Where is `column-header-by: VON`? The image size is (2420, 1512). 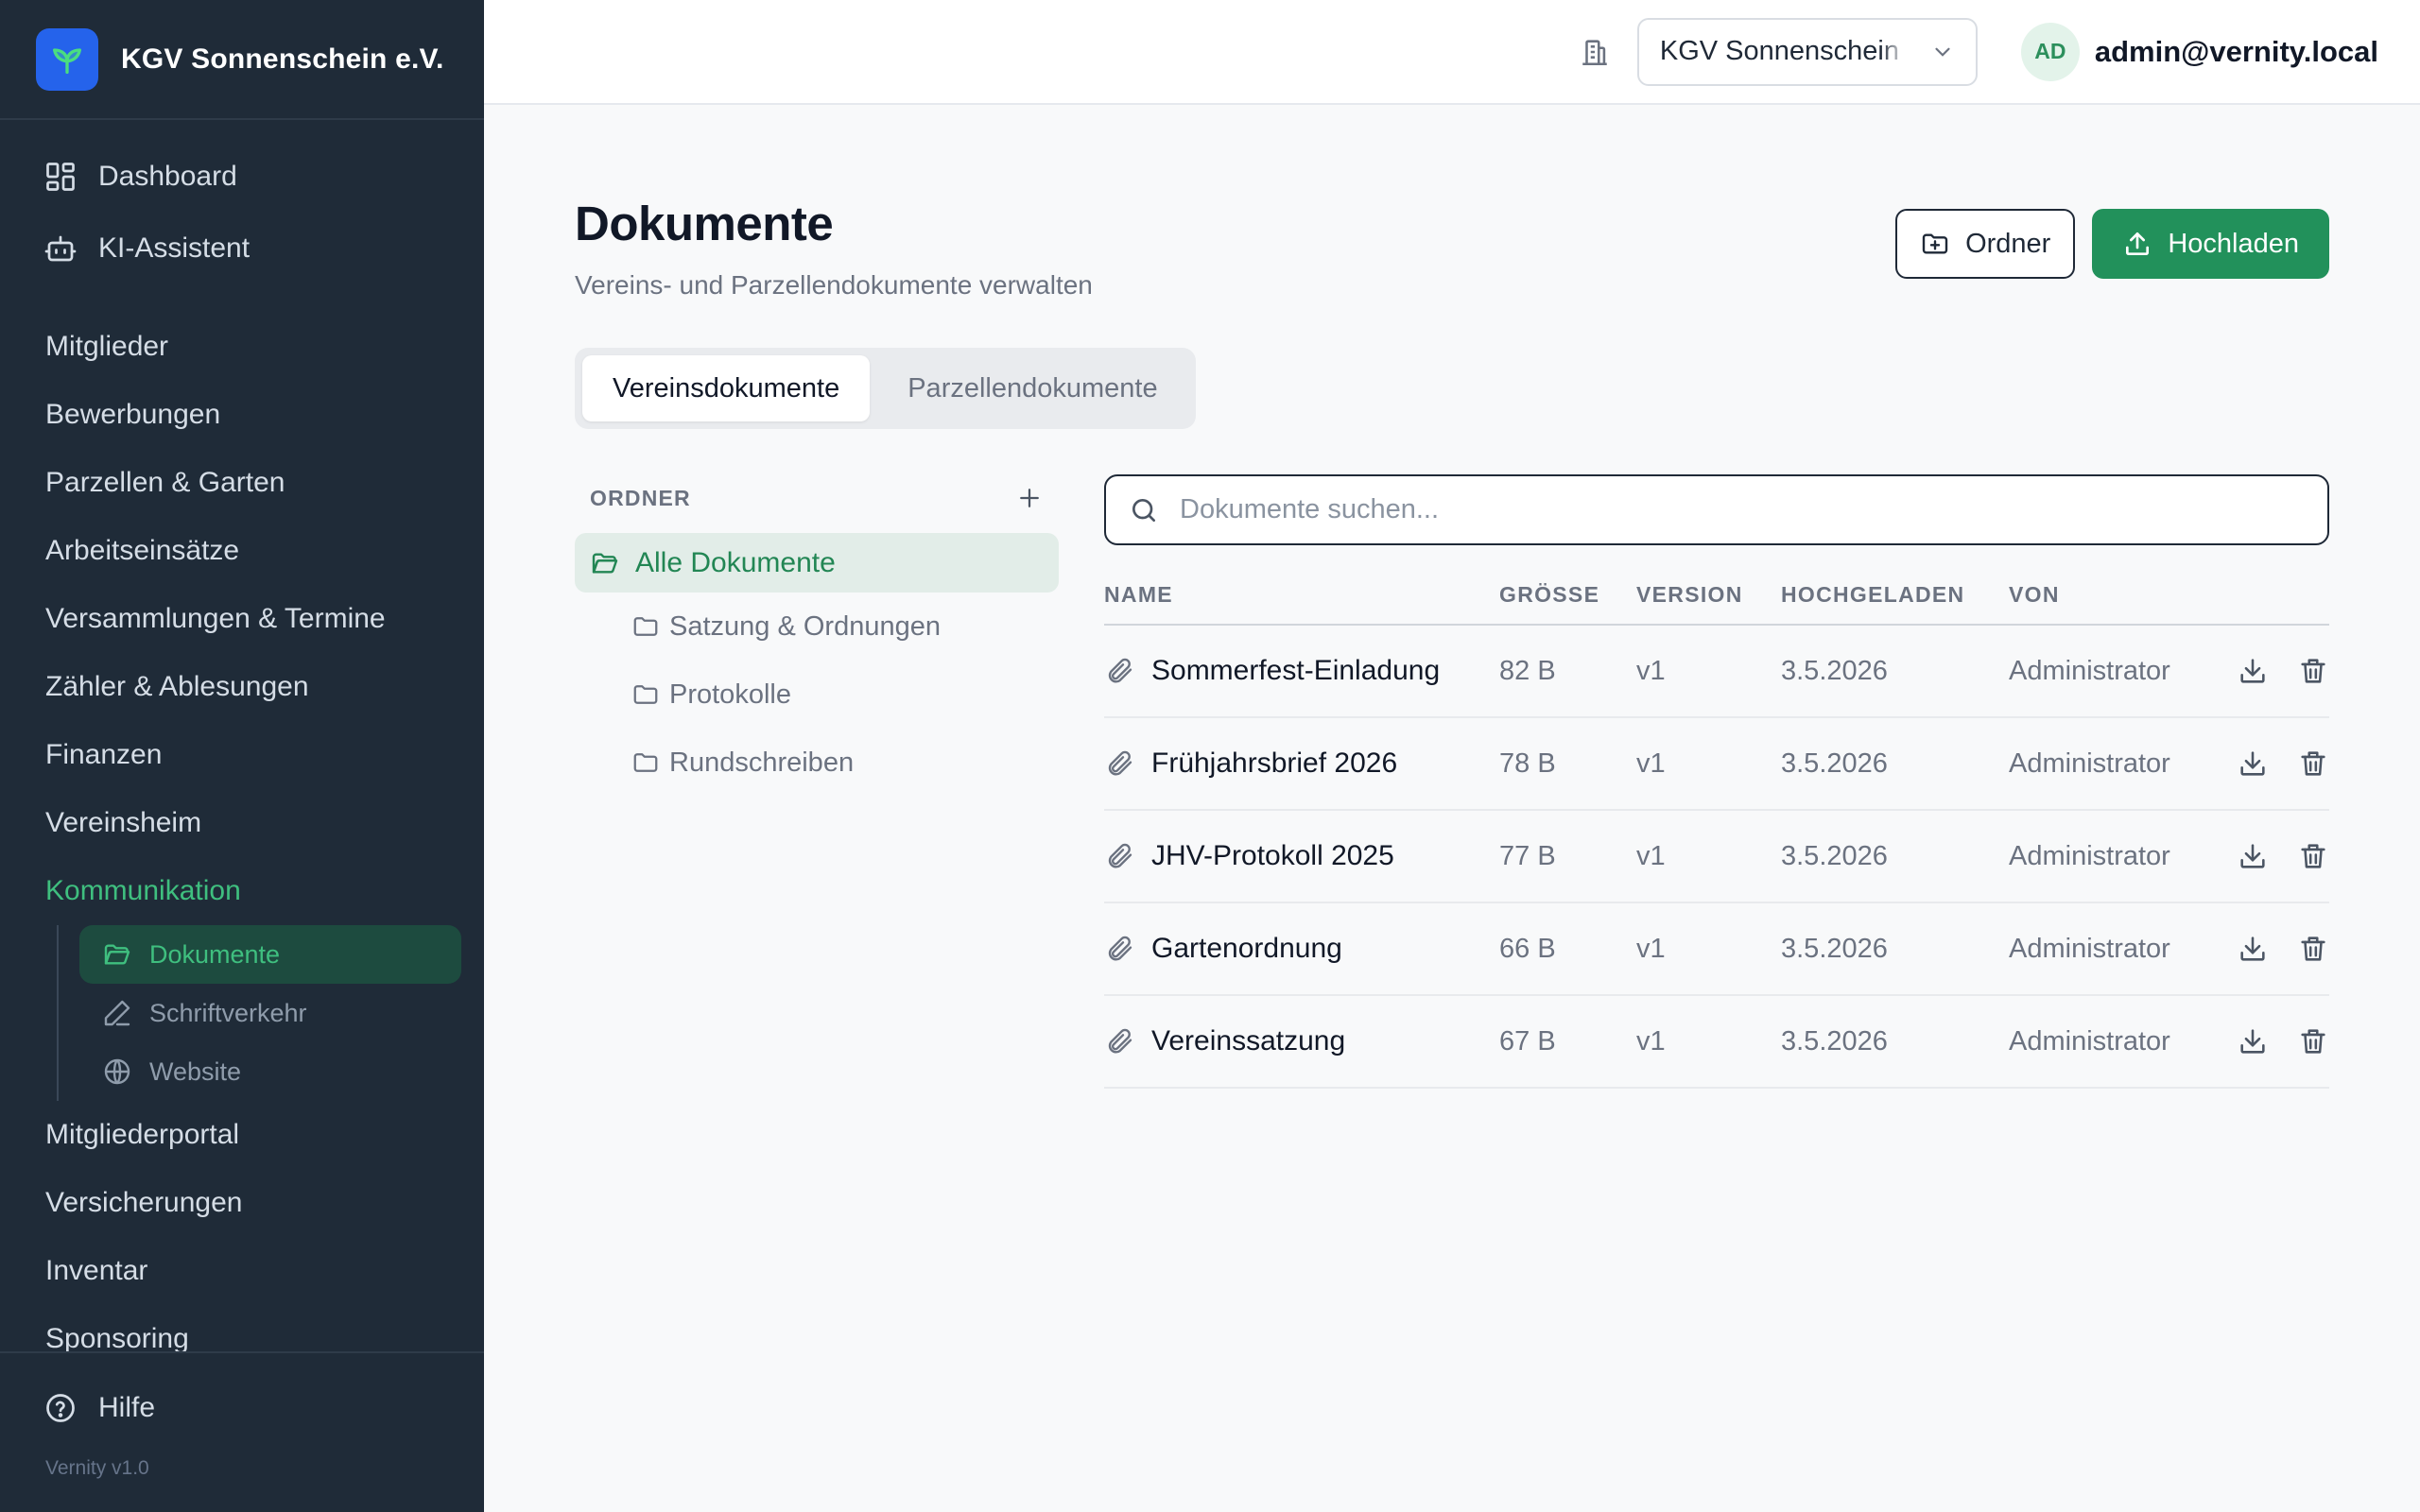 column-header-by: VON is located at coordinates (2113, 596).